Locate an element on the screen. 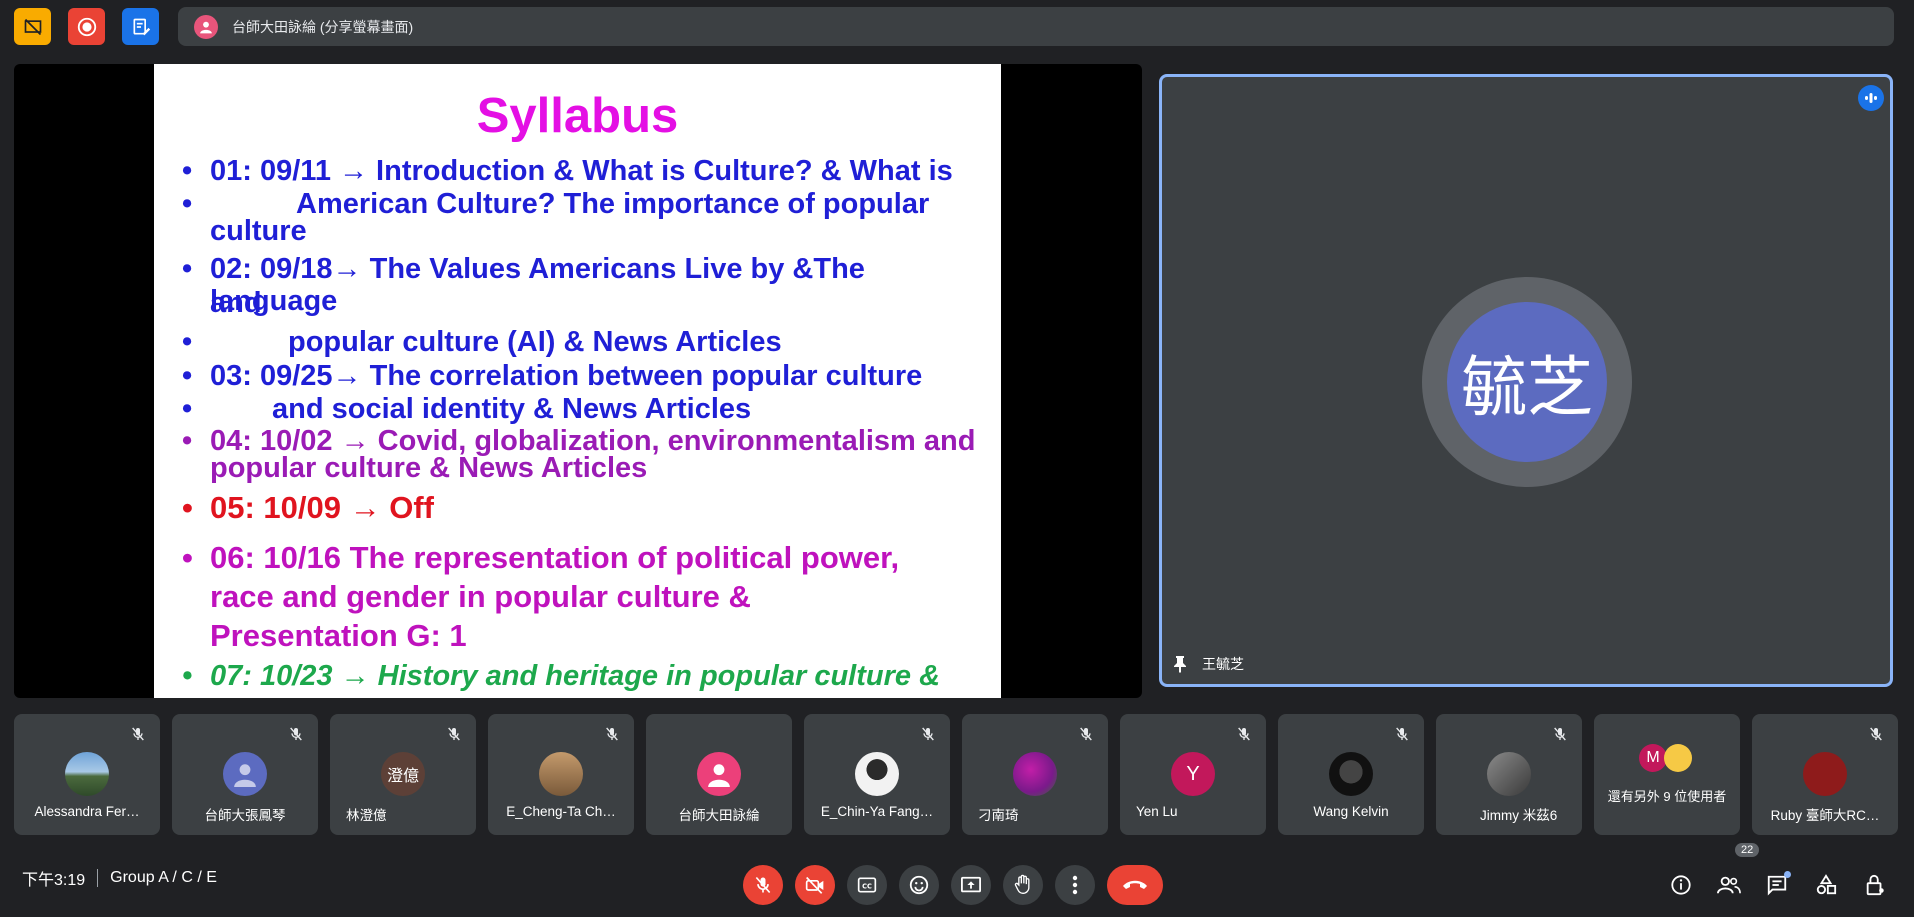 This screenshot has width=1914, height=917. present-screen-icon is located at coordinates (971, 884).